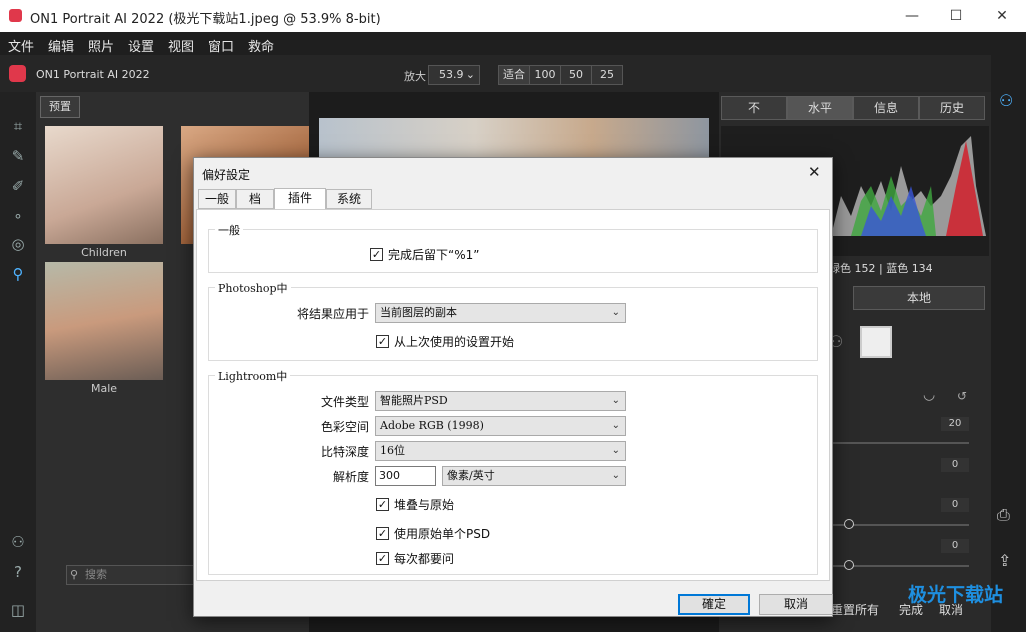 Image resolution: width=1026 pixels, height=632 pixels. Describe the element at coordinates (18, 274) in the screenshot. I see `face-tool-icon: ⚲` at that location.